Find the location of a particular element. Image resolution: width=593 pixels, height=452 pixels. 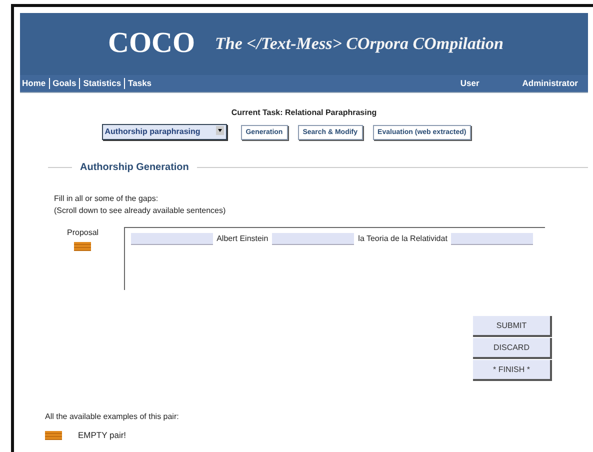

action-button: DISCARD is located at coordinates (512, 348).